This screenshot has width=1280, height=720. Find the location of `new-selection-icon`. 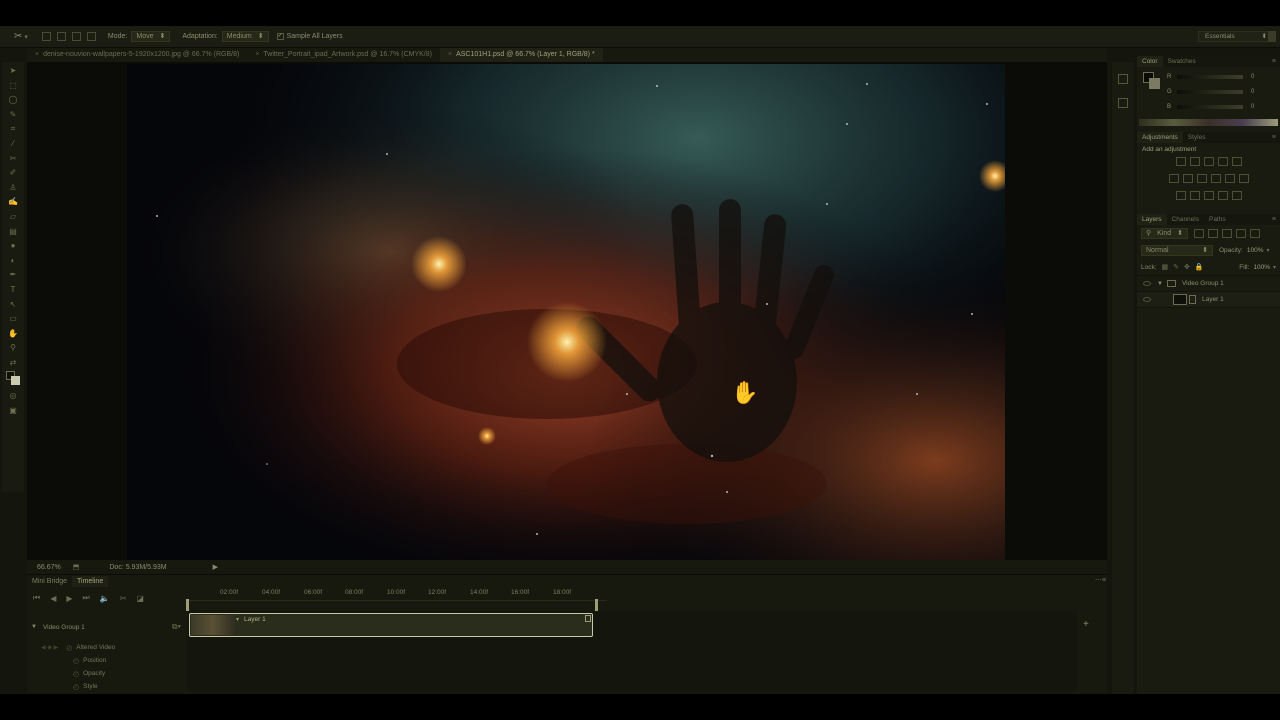

new-selection-icon is located at coordinates (46, 36).